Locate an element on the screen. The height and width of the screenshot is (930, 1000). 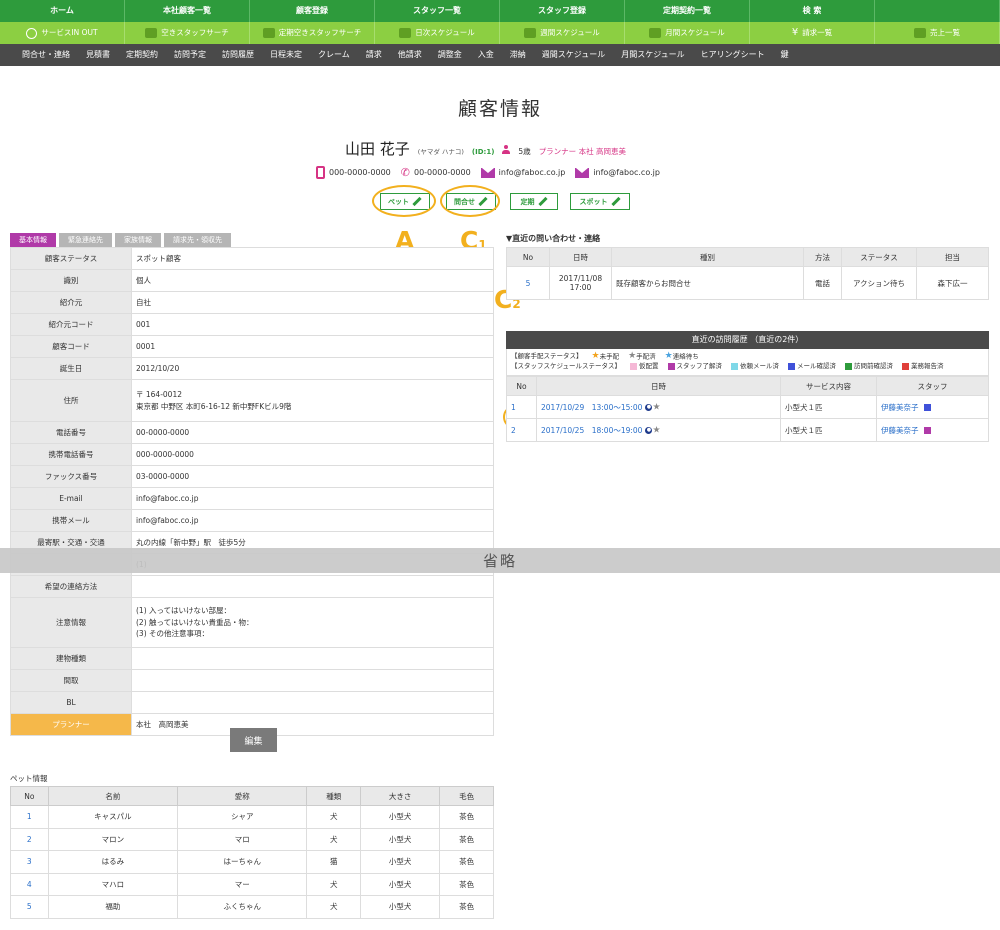
email-1: info@faboc.co.jp is located at coordinates (532, 172).